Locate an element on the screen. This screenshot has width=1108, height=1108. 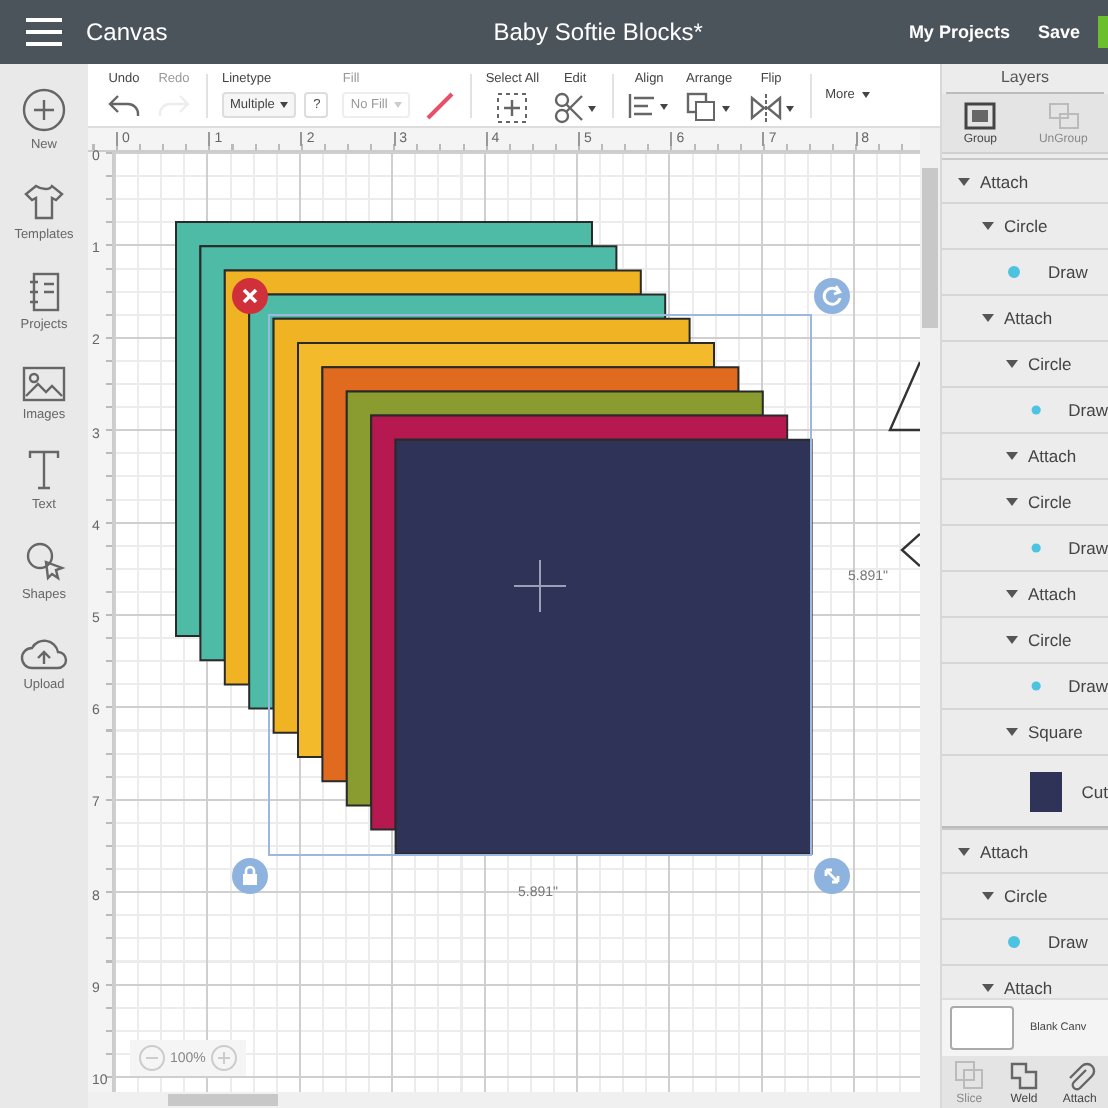
rotate-handle-icon is located at coordinates (832, 296).